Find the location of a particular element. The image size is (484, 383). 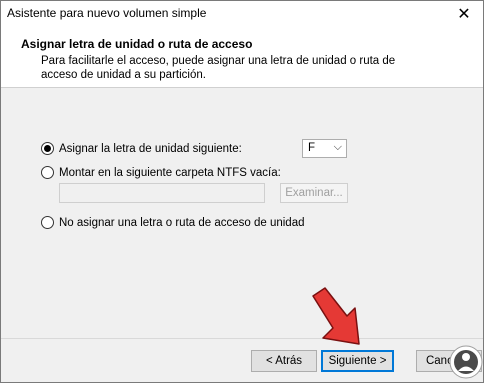

logo-icon is located at coordinates (466, 362).